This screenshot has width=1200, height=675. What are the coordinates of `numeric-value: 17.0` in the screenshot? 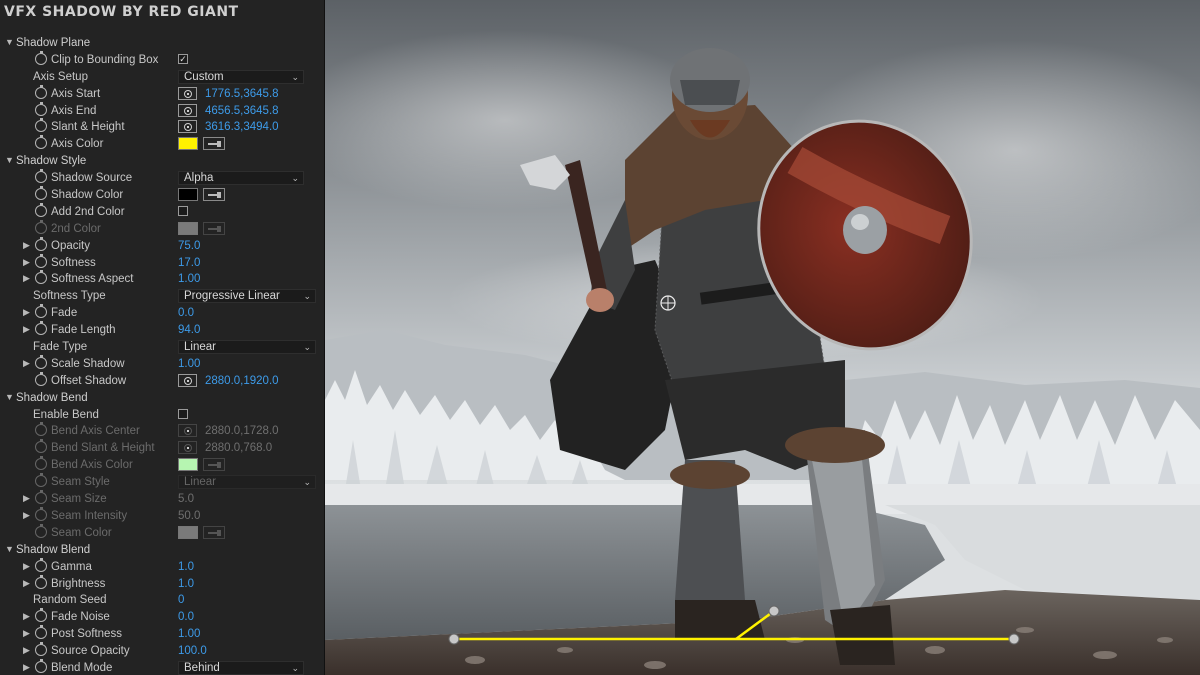 It's located at (189, 263).